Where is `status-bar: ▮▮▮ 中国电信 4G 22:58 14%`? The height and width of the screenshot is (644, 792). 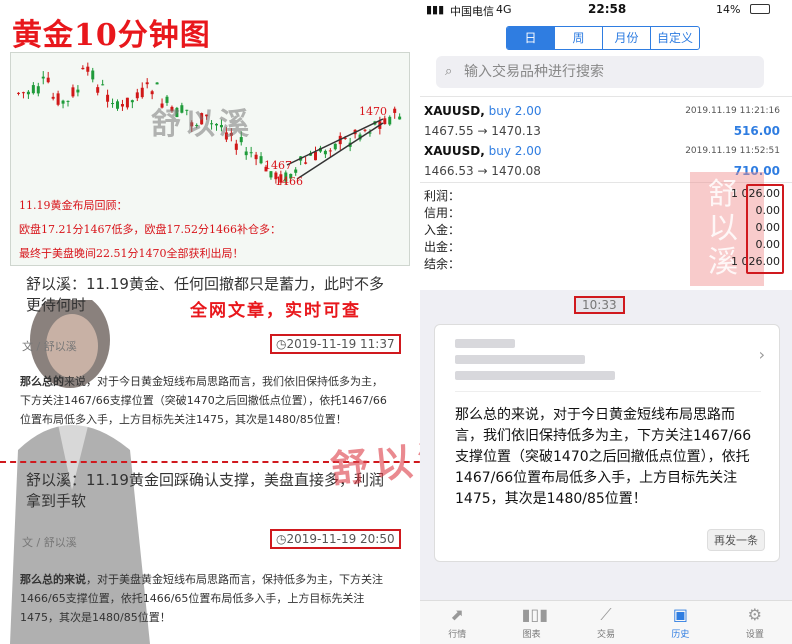
status-bar: ▮▮▮ 中国电信 4G 22:58 14% is located at coordinates (606, 10).